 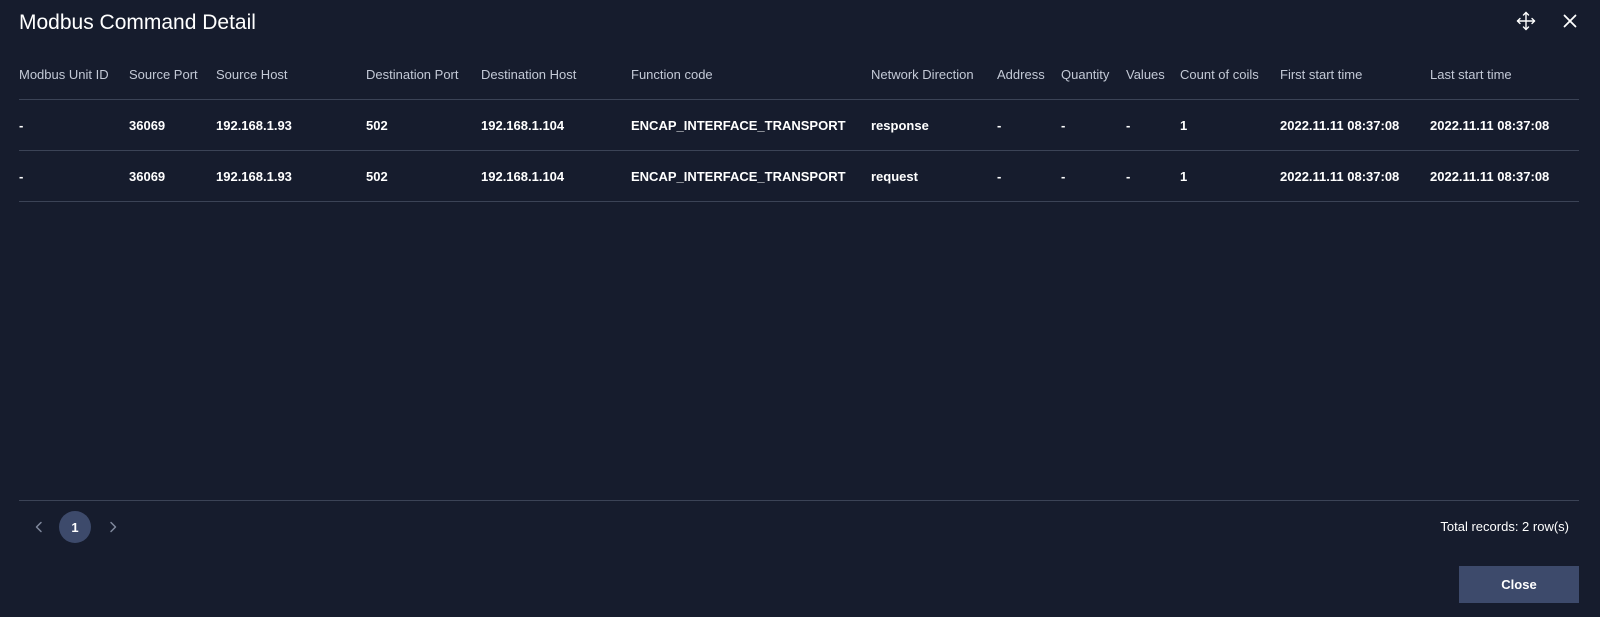 What do you see at coordinates (751, 75) in the screenshot?
I see `column-header-function-code: Function code` at bounding box center [751, 75].